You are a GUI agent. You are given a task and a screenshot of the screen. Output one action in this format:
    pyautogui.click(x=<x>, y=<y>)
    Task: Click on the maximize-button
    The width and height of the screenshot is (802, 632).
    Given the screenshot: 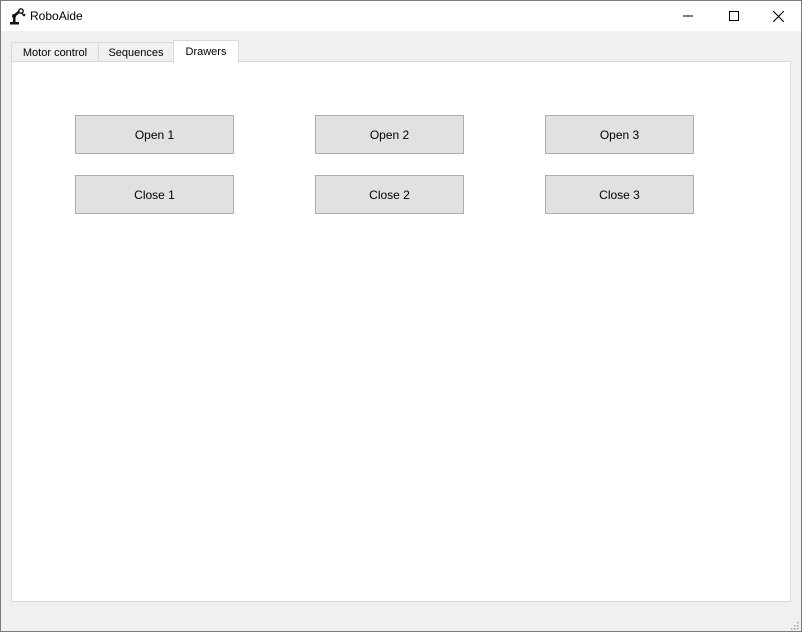 What is the action you would take?
    pyautogui.click(x=734, y=16)
    